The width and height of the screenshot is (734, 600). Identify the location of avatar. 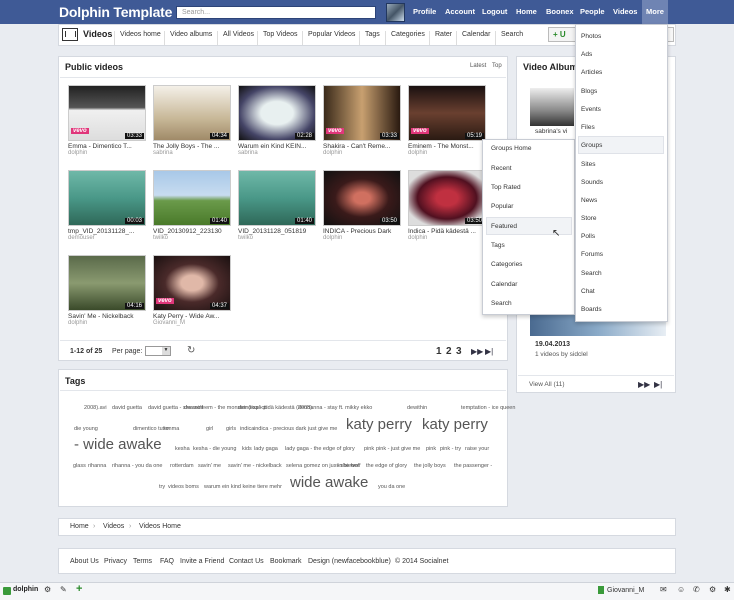
(395, 12).